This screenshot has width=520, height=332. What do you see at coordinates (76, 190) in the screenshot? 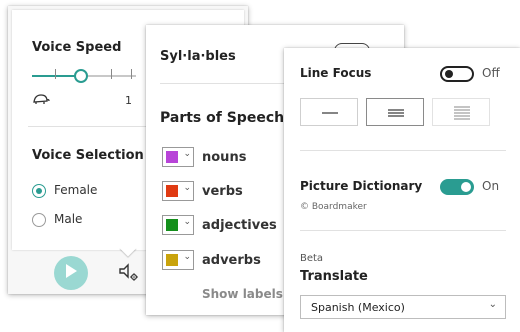
I see `female-label: Female` at bounding box center [76, 190].